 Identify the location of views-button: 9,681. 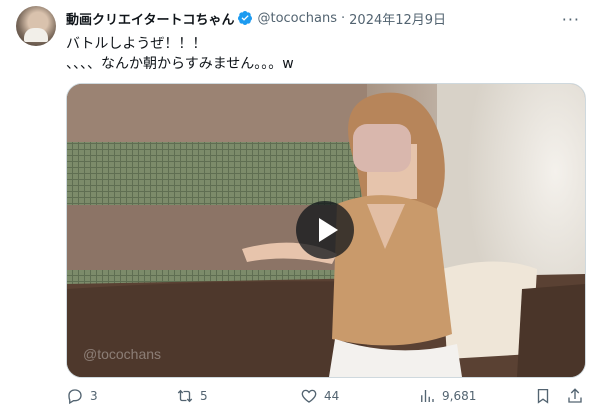
(447, 396).